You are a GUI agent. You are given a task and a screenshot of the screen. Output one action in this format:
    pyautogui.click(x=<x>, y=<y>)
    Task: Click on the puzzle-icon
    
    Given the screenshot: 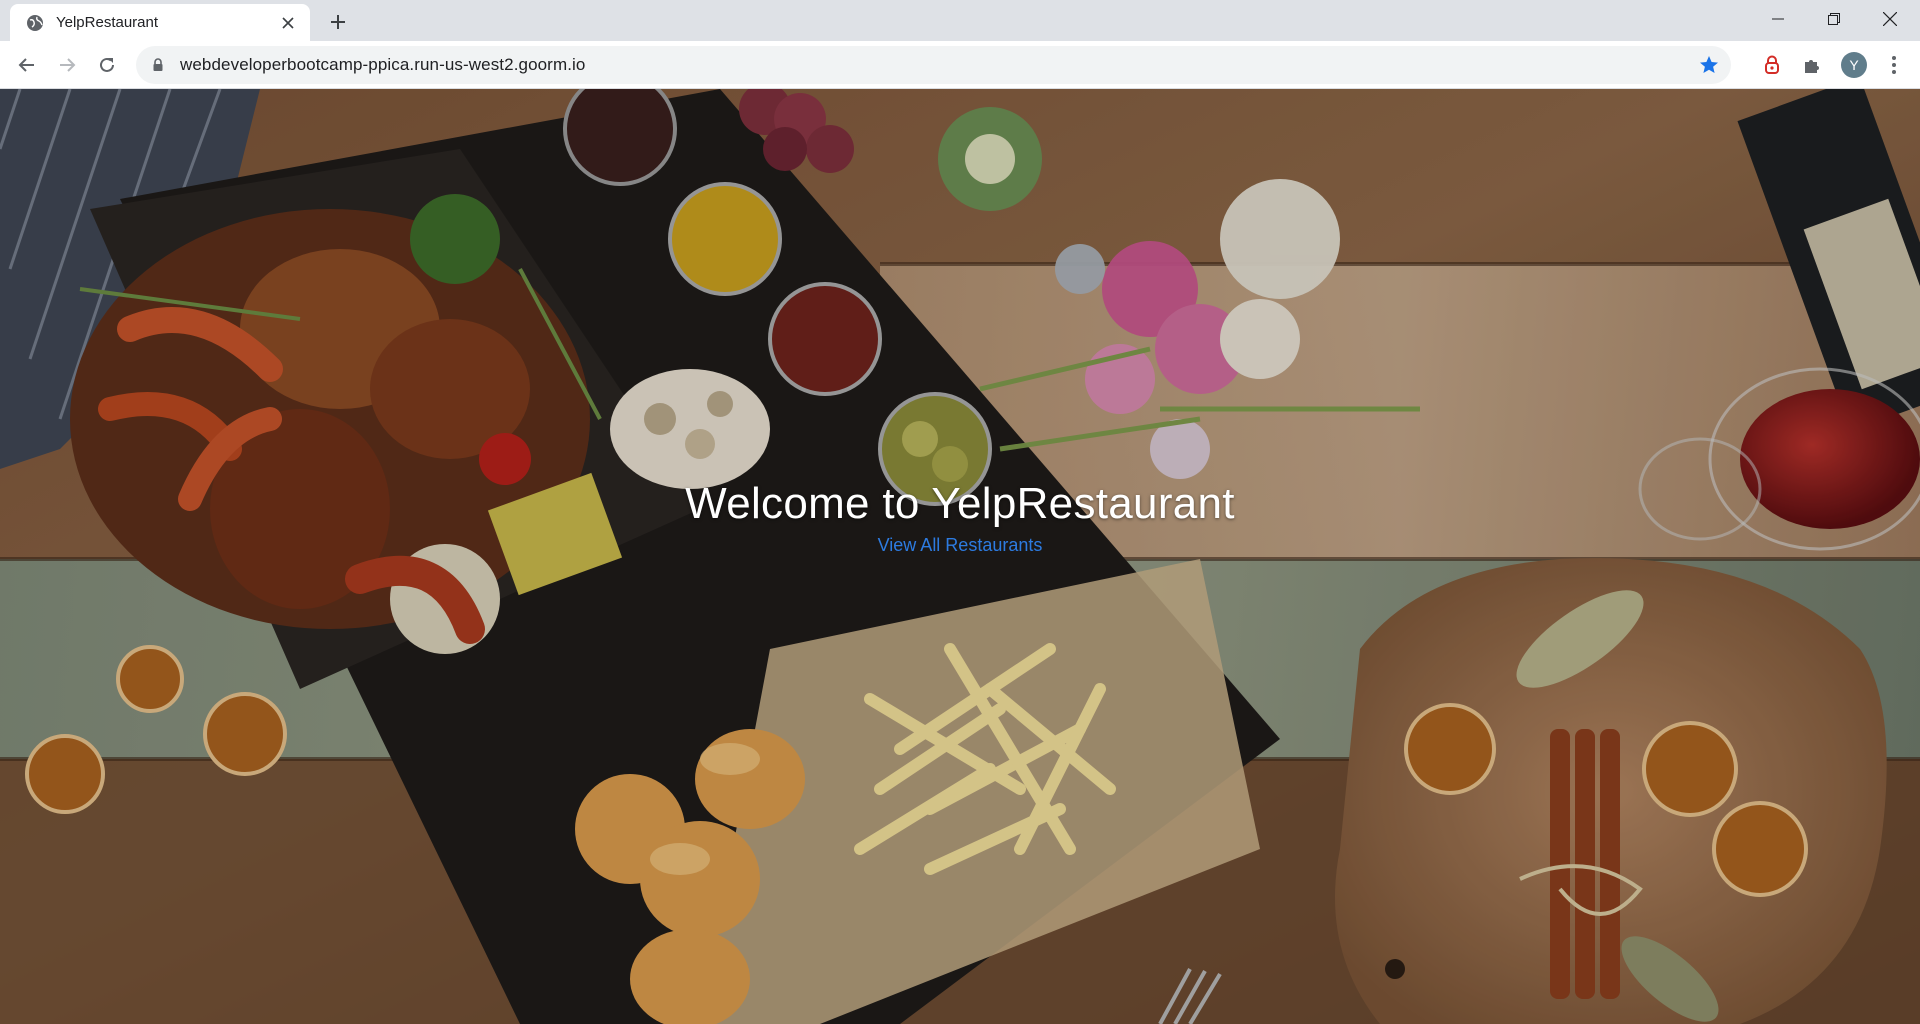 What is the action you would take?
    pyautogui.click(x=1812, y=66)
    